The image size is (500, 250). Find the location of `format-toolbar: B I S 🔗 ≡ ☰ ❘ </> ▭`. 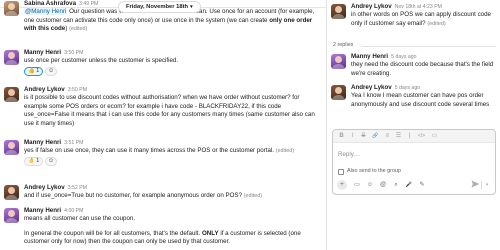

format-toolbar: B I S 🔗 ≡ ☰ ❘ </> ▭ is located at coordinates (414, 136).